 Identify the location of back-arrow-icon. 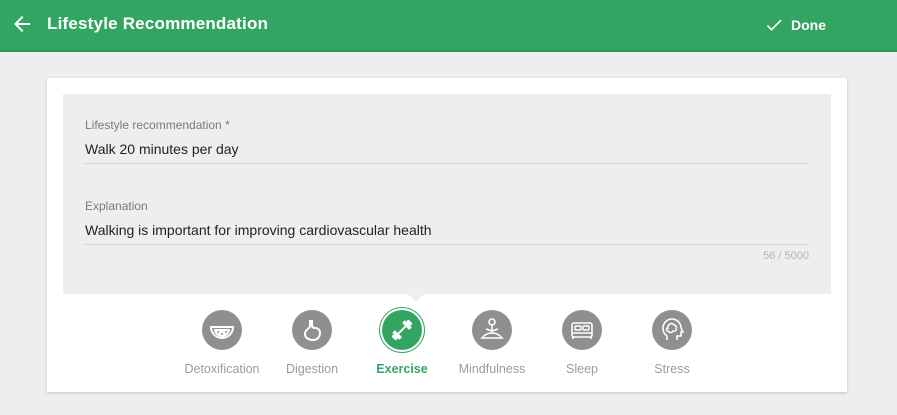
(22, 24).